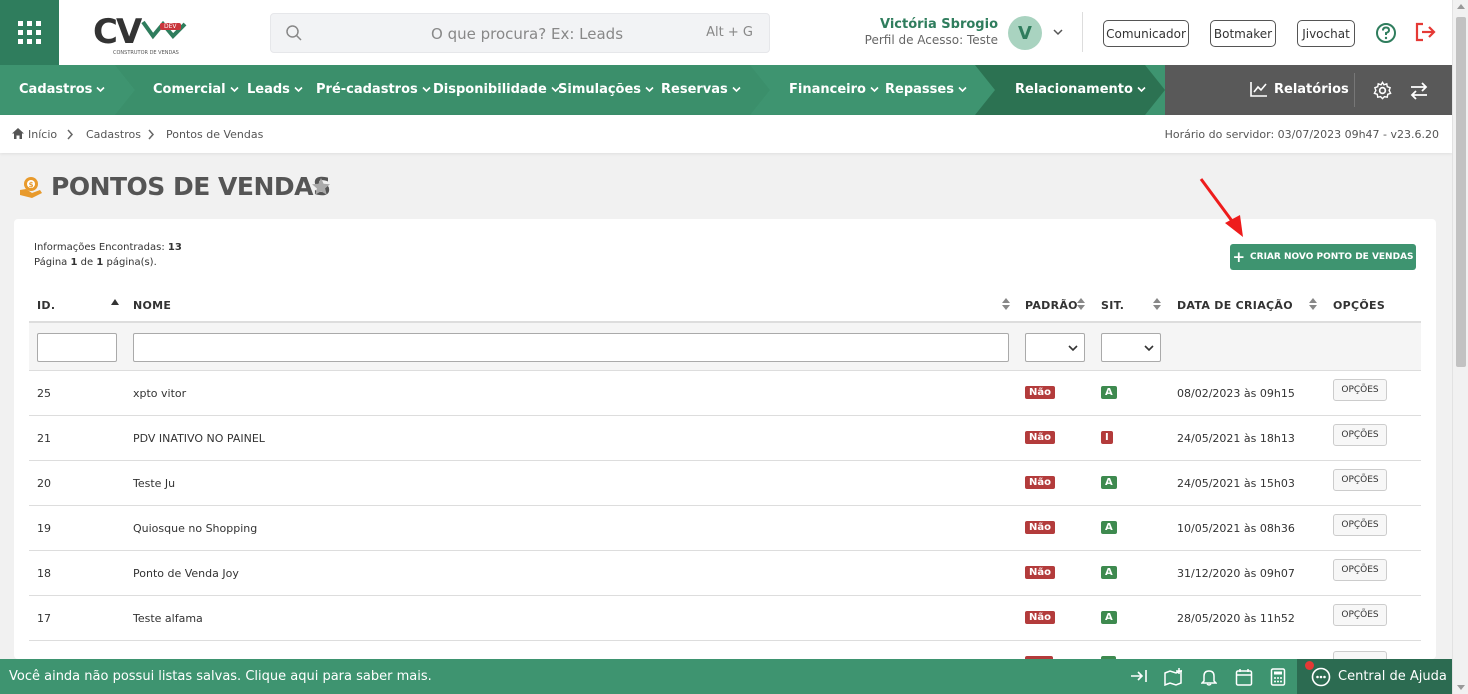  What do you see at coordinates (1239, 257) in the screenshot?
I see `plus-icon: +` at bounding box center [1239, 257].